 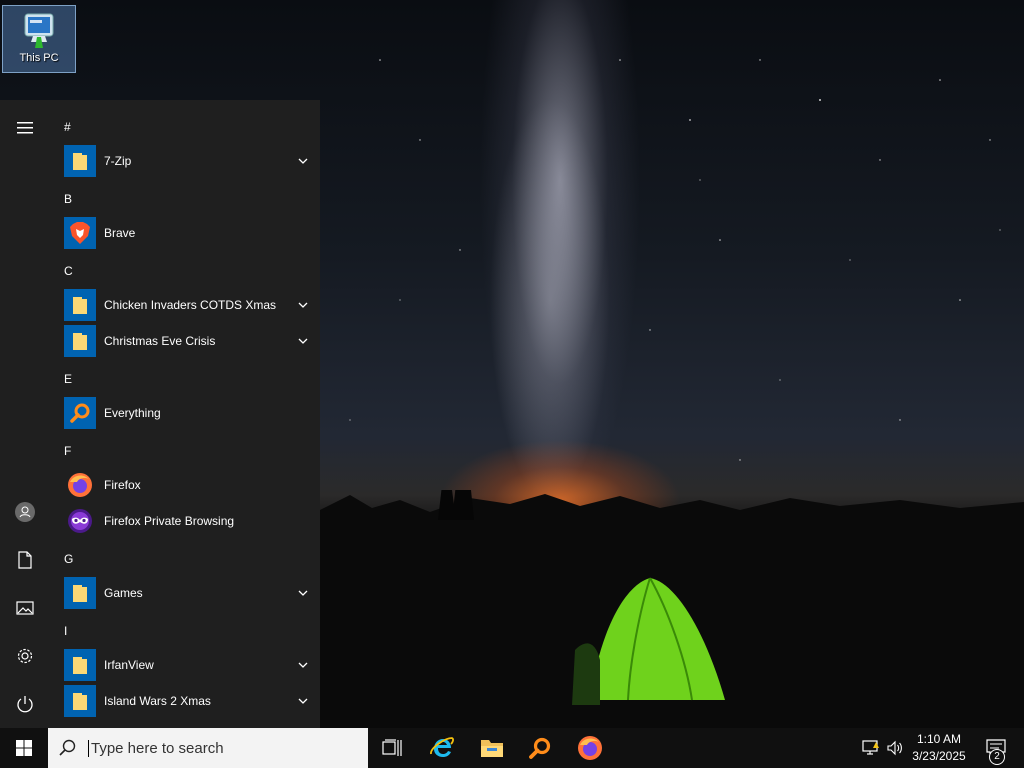 I want to click on app-name: Firefox Private Browsing, so click(x=169, y=521).